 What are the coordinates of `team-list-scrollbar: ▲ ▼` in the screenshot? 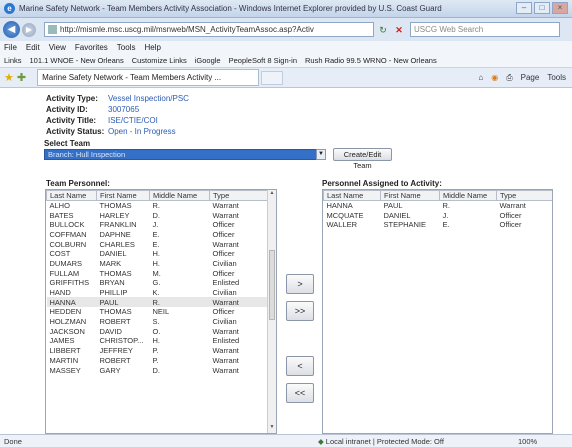 It's located at (271, 311).